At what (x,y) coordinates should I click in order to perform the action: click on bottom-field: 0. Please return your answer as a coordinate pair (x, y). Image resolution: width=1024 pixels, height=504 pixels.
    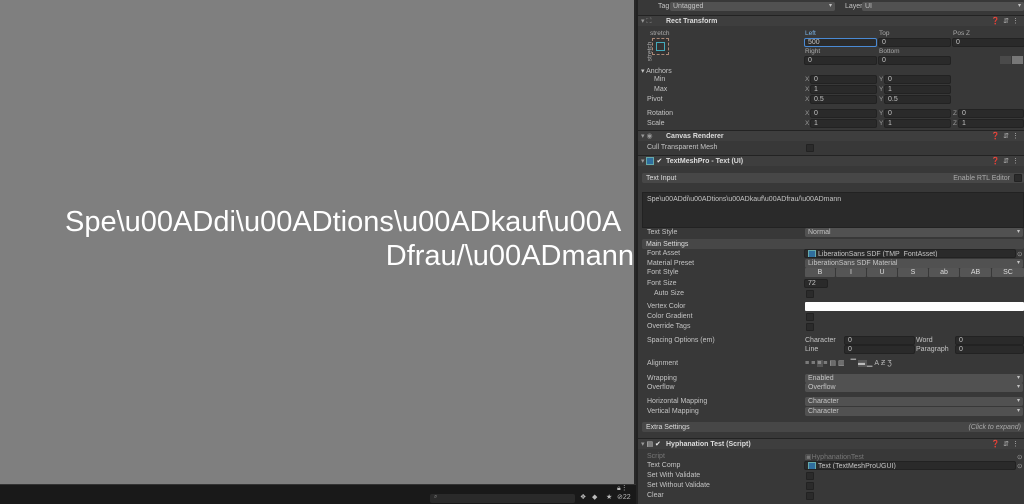
    Looking at the image, I should click on (914, 60).